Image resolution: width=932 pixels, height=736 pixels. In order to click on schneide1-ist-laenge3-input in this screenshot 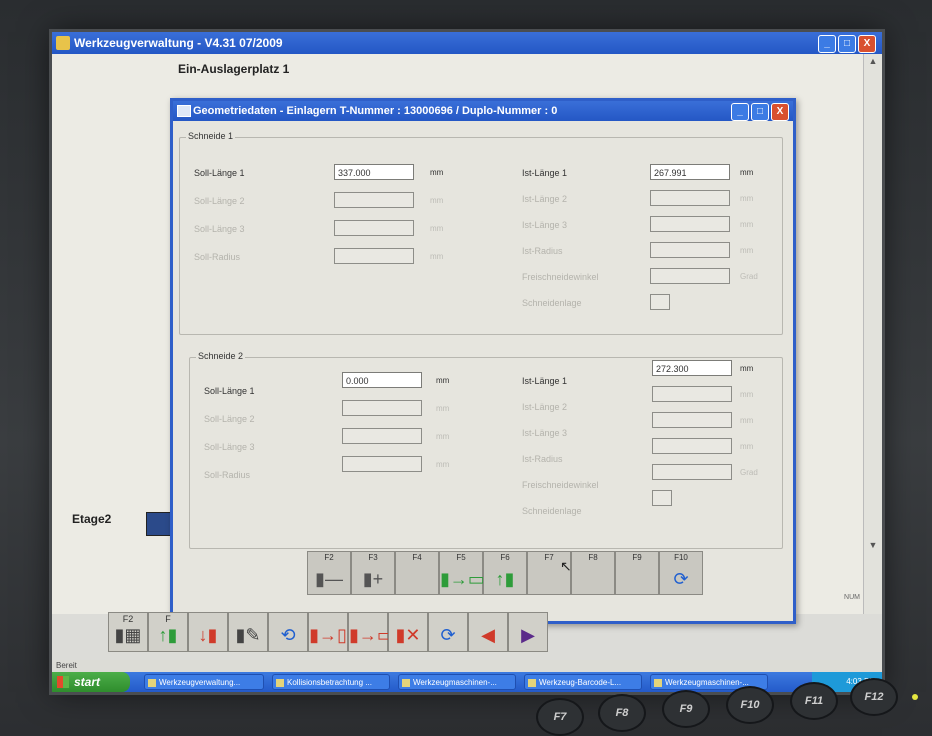, I will do `click(690, 224)`.